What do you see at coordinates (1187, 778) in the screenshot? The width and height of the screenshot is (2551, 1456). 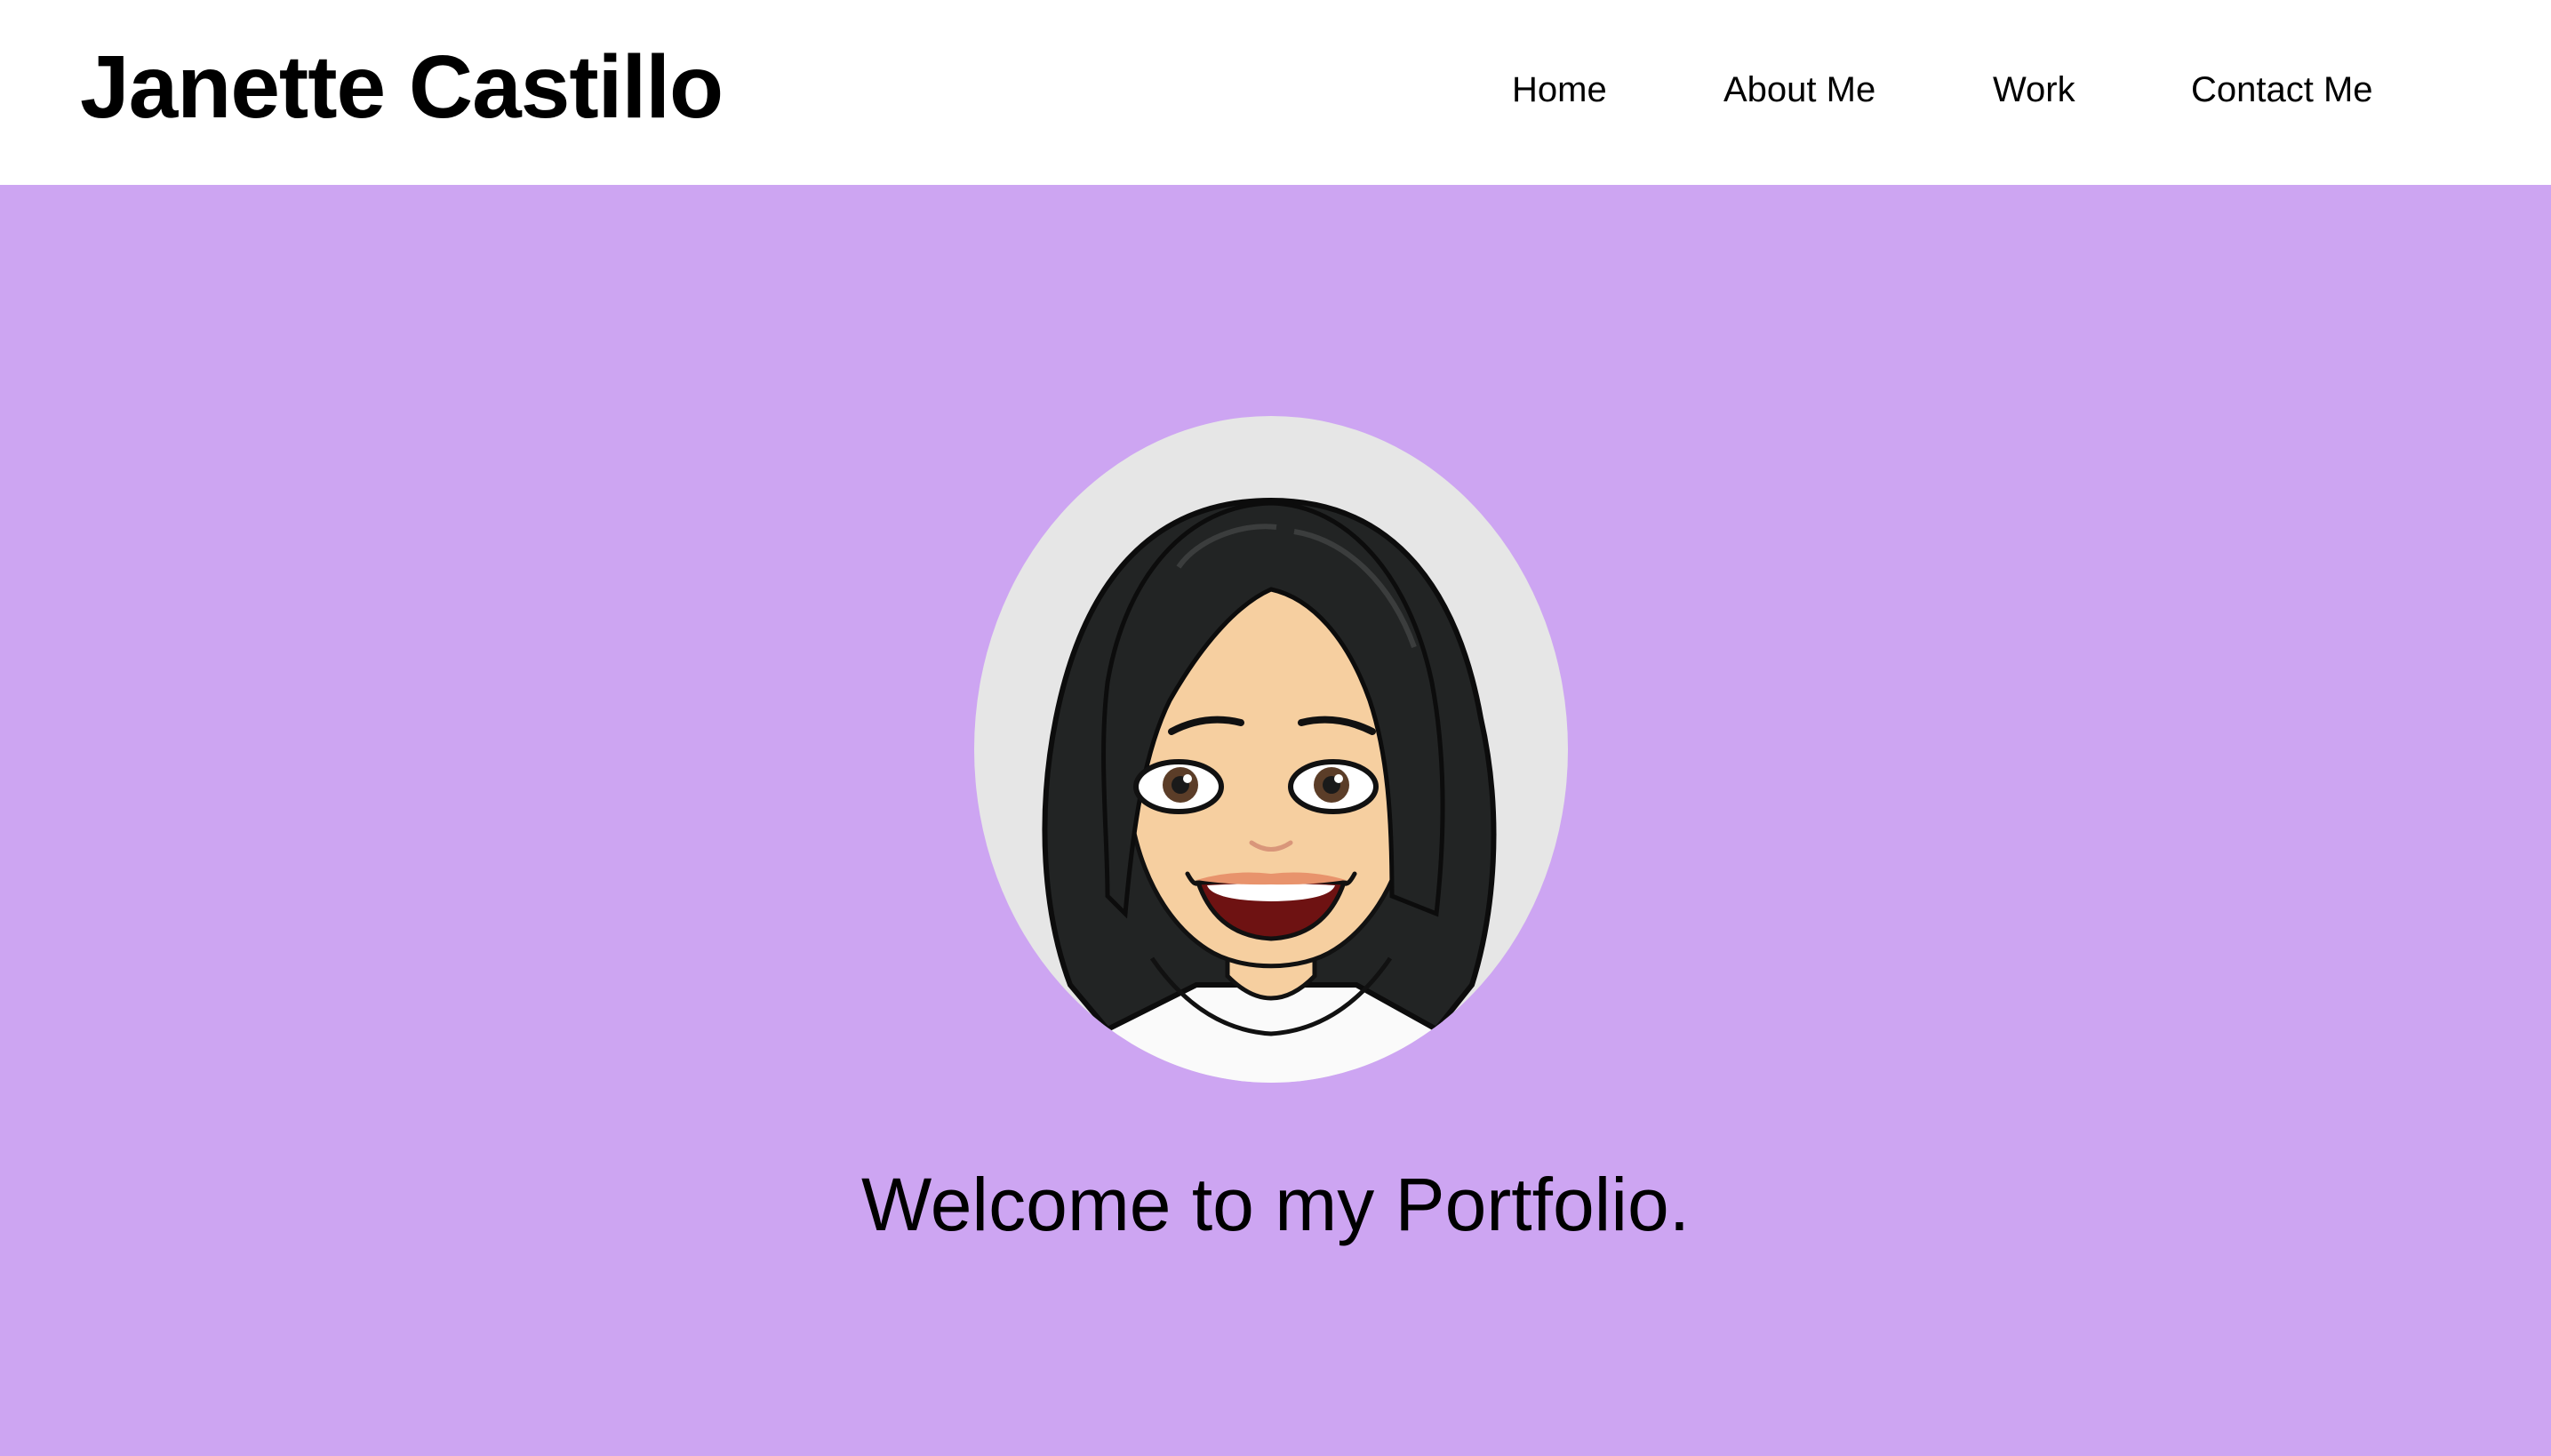 I see `avatar-left-eye-shine` at bounding box center [1187, 778].